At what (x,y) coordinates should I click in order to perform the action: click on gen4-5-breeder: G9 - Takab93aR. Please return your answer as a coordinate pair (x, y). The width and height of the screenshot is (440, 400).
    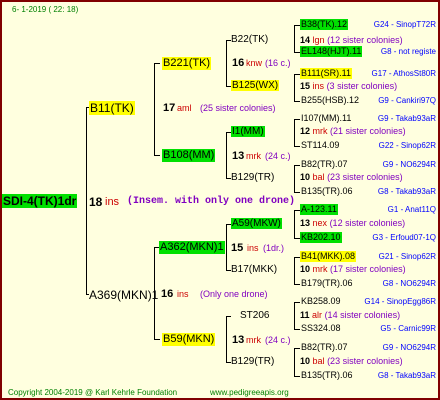
    Looking at the image, I should click on (406, 118).